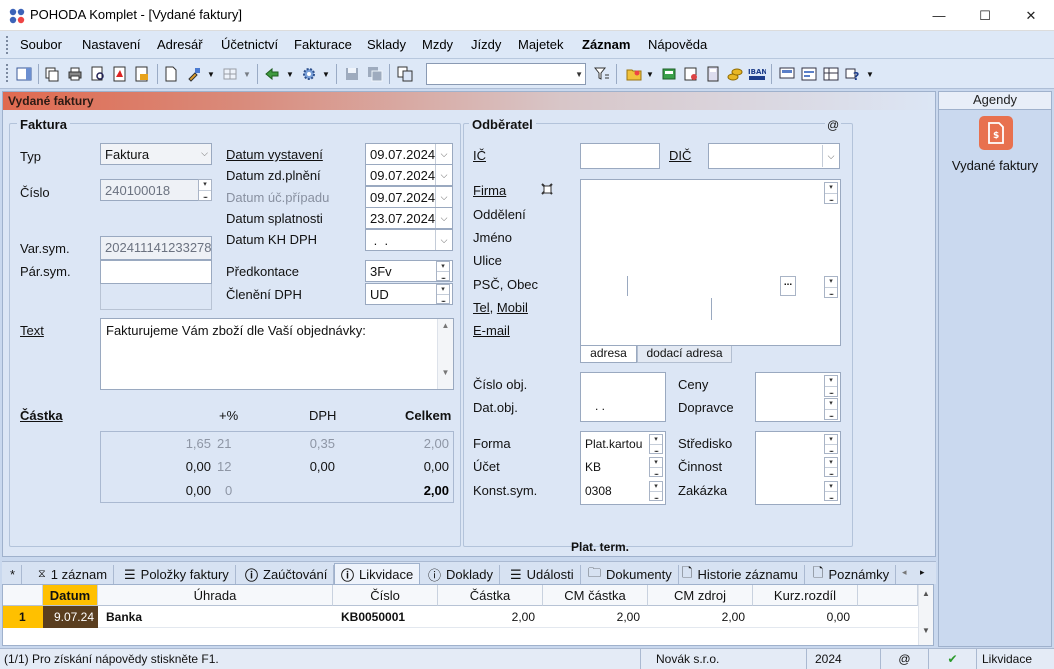 The image size is (1054, 669). What do you see at coordinates (608, 354) in the screenshot?
I see `tab-adresa: adresa` at bounding box center [608, 354].